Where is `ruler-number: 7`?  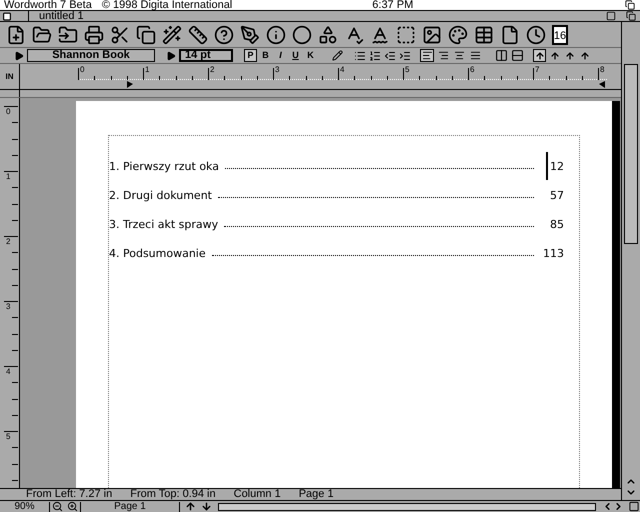 ruler-number: 7 is located at coordinates (537, 70).